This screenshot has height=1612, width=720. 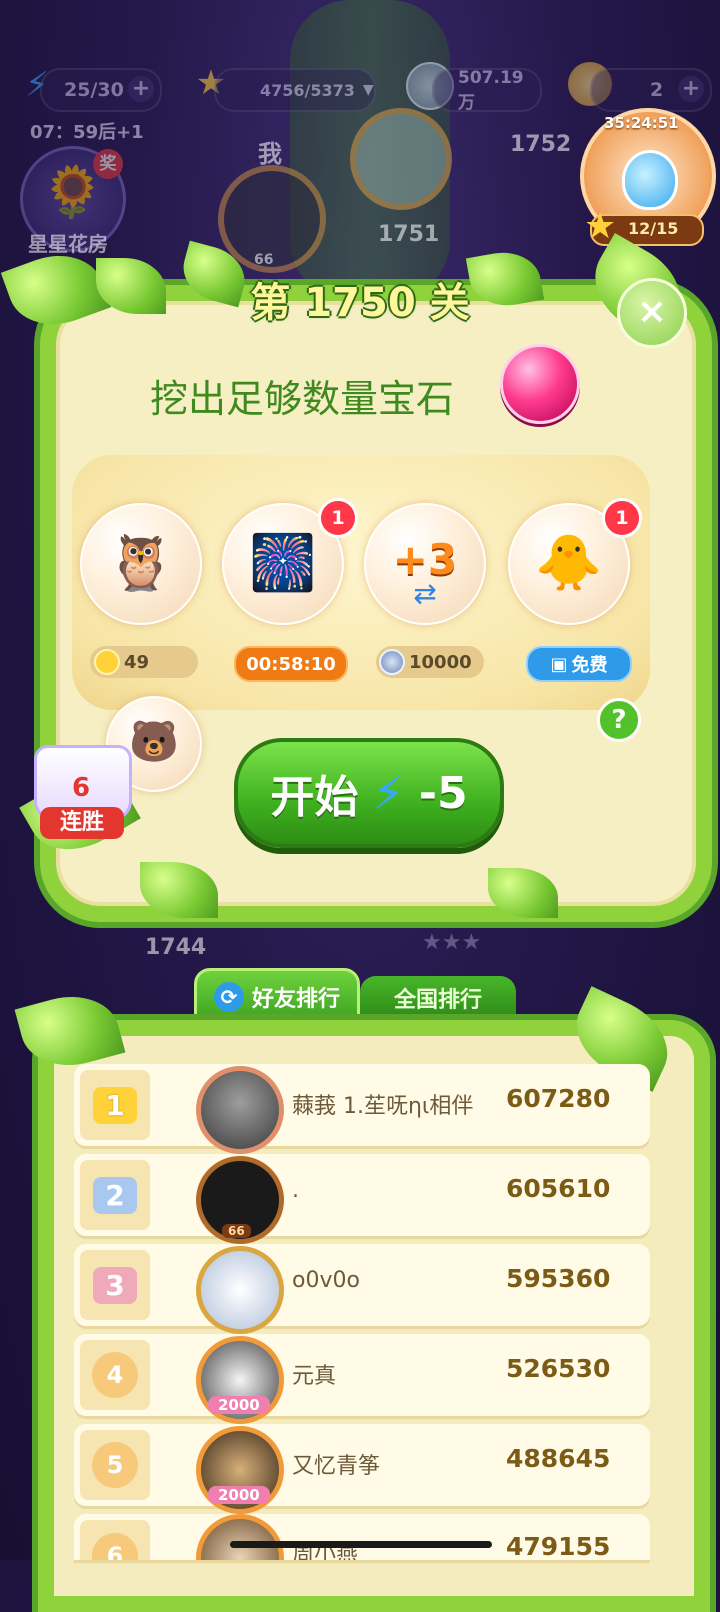 I want to click on booster-rainbow-owl: 🦉, so click(x=141, y=564).